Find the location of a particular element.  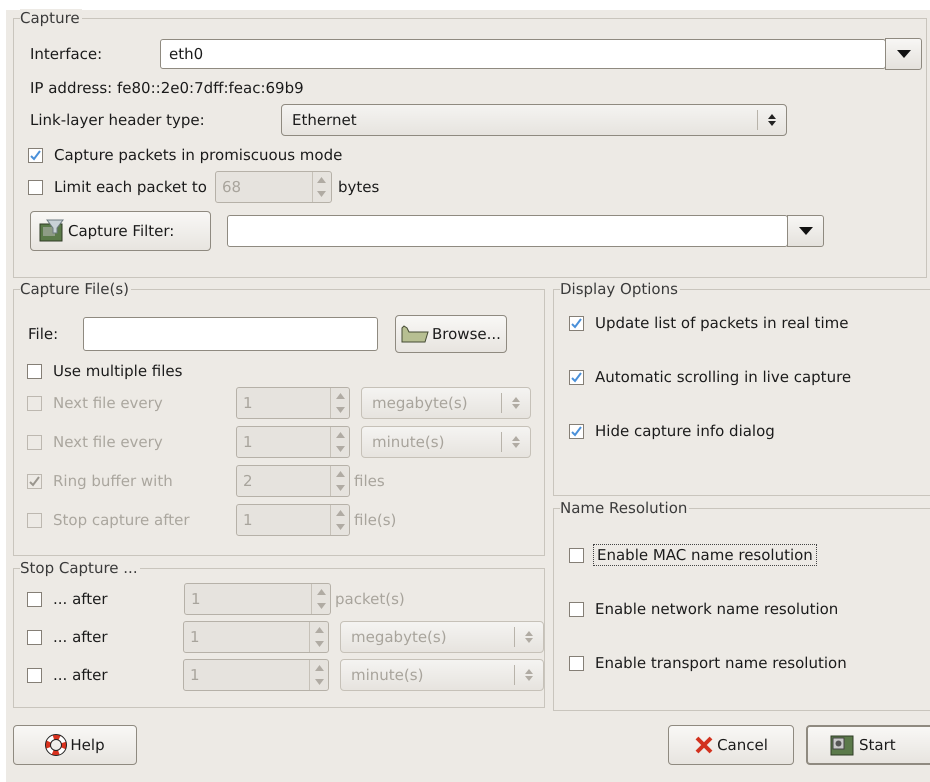

field-label: Interface: is located at coordinates (66, 54).